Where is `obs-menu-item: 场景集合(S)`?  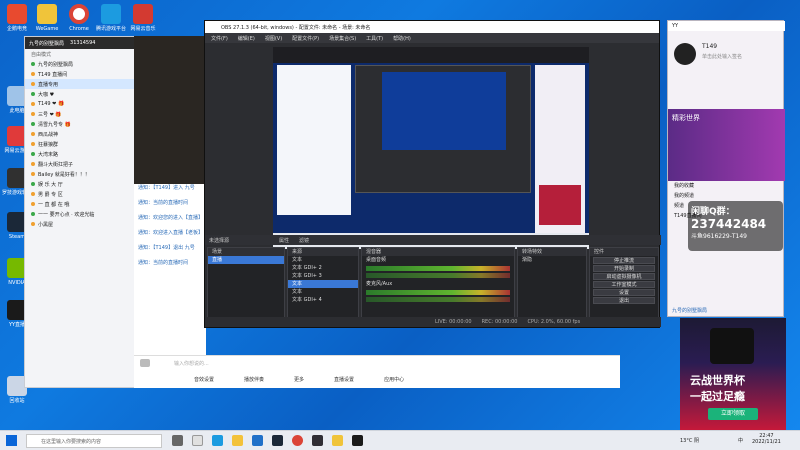
obs-menu-item: 场景集合(S) is located at coordinates (342, 38).